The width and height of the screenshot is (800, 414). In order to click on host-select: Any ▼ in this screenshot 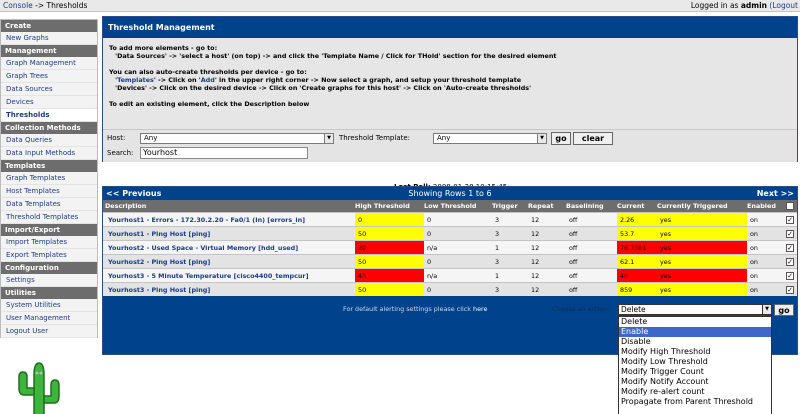, I will do `click(237, 138)`.